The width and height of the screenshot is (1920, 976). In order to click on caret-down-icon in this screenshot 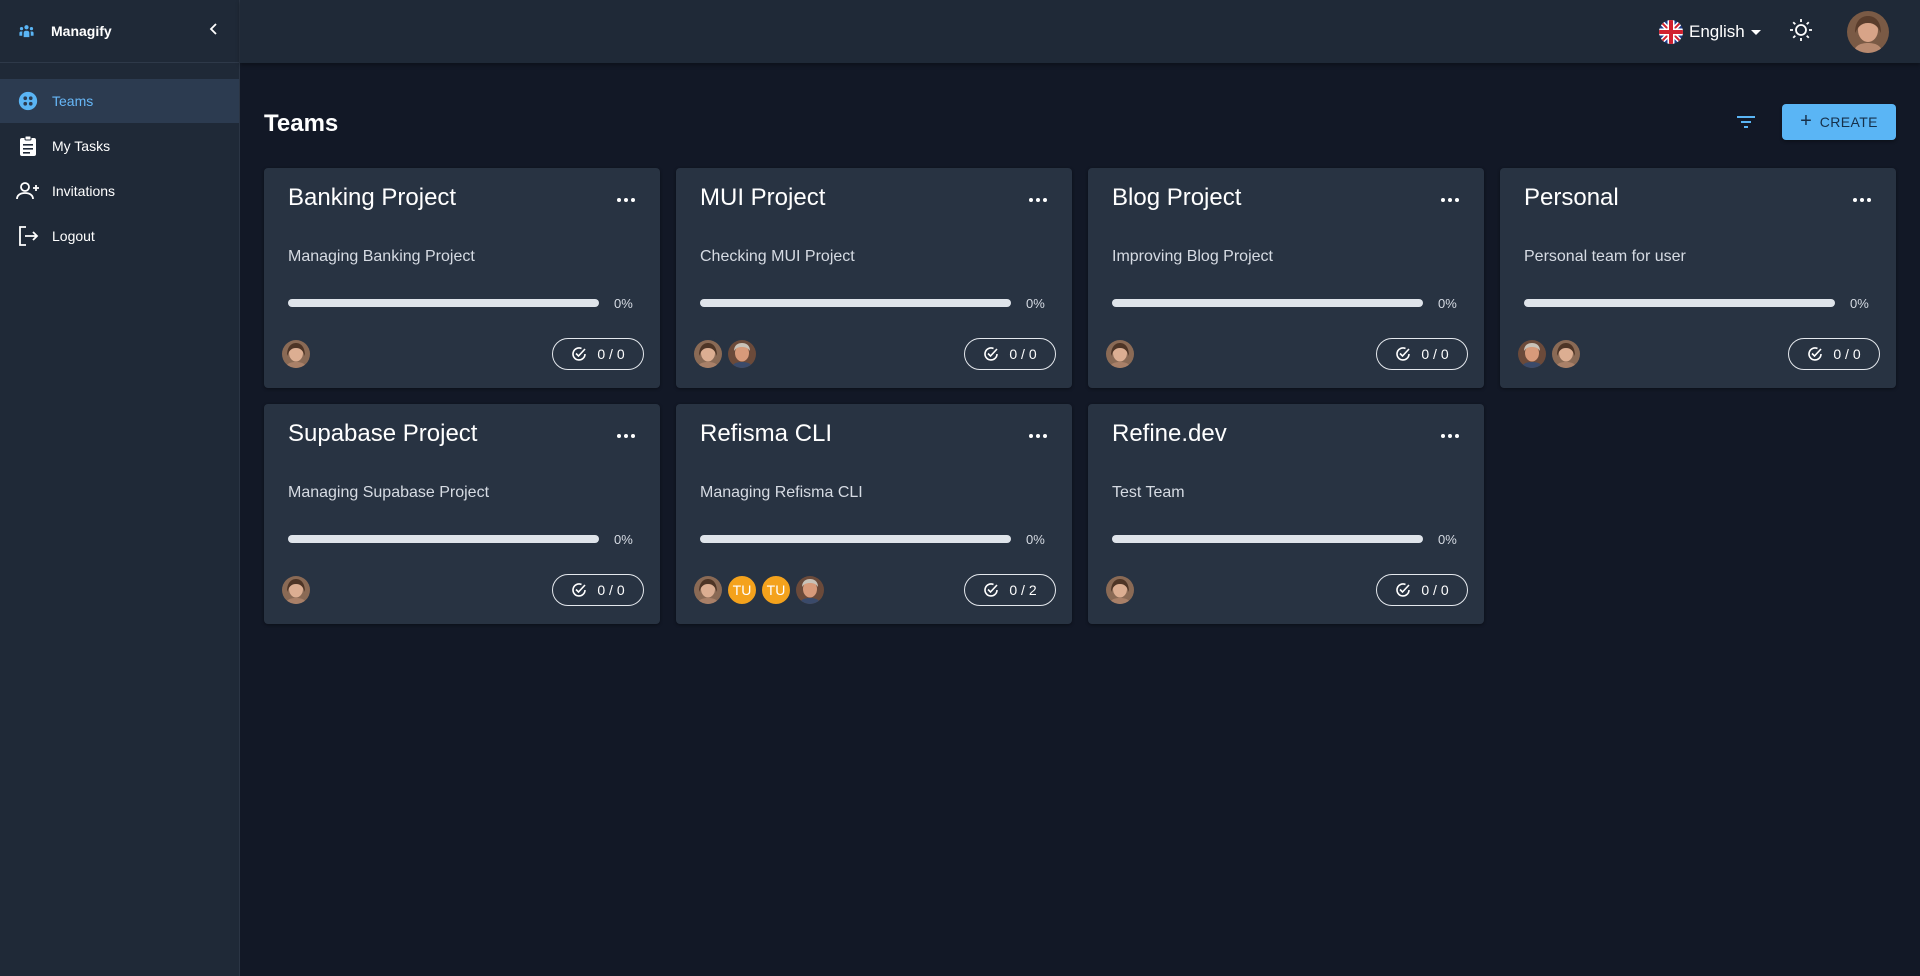, I will do `click(1755, 32)`.